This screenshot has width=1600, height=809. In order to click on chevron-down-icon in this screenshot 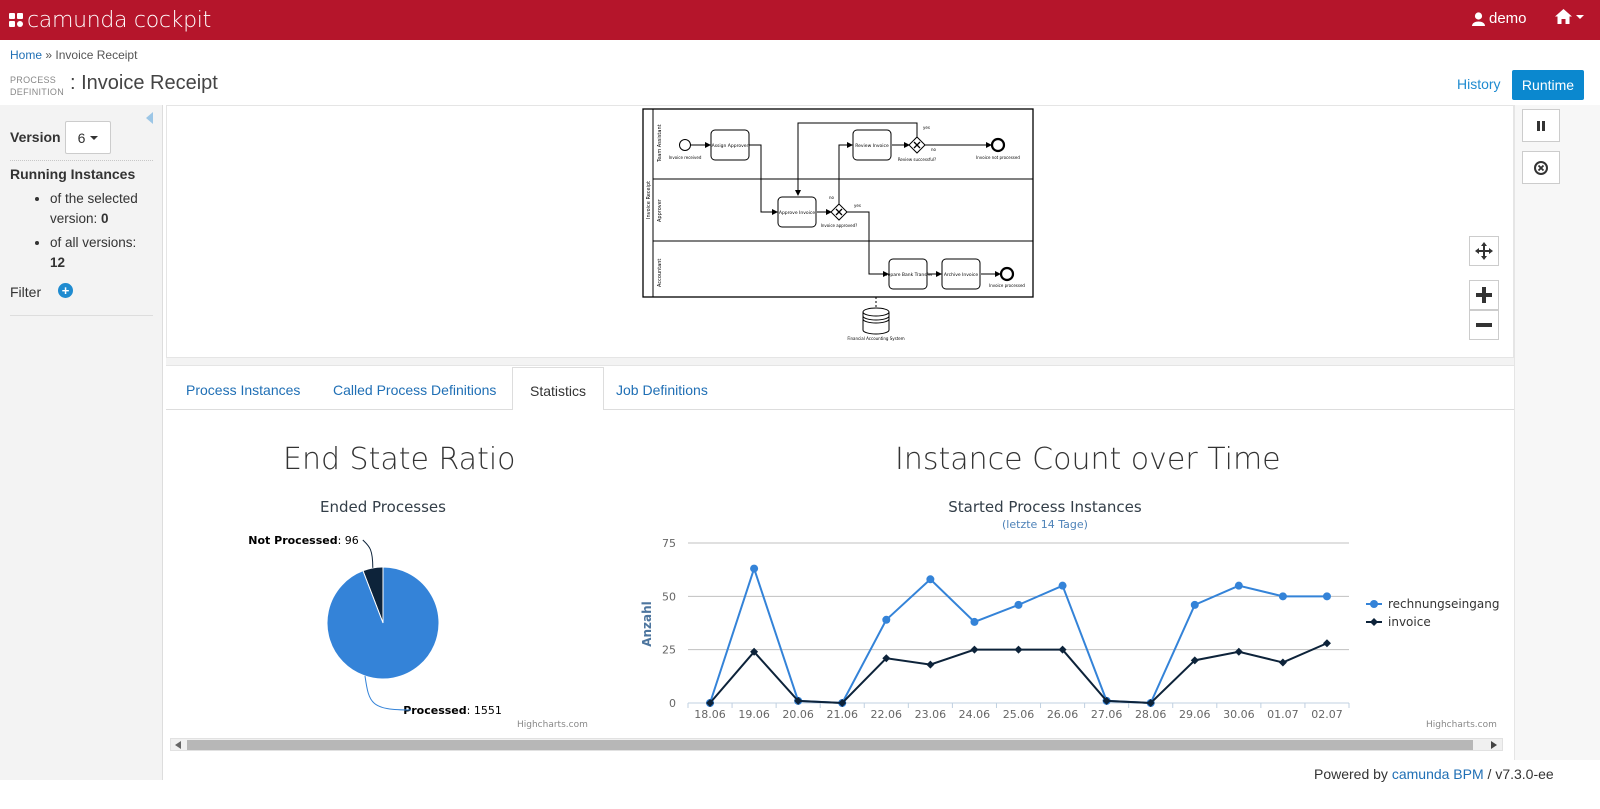, I will do `click(1580, 16)`.